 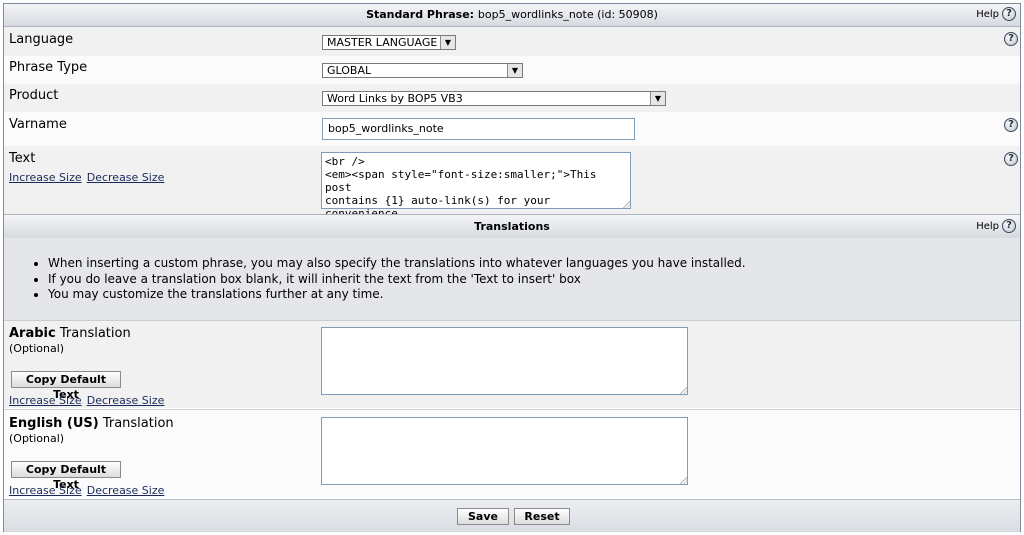 What do you see at coordinates (382, 42) in the screenshot?
I see `language-select-value: MASTER LANGUAGE` at bounding box center [382, 42].